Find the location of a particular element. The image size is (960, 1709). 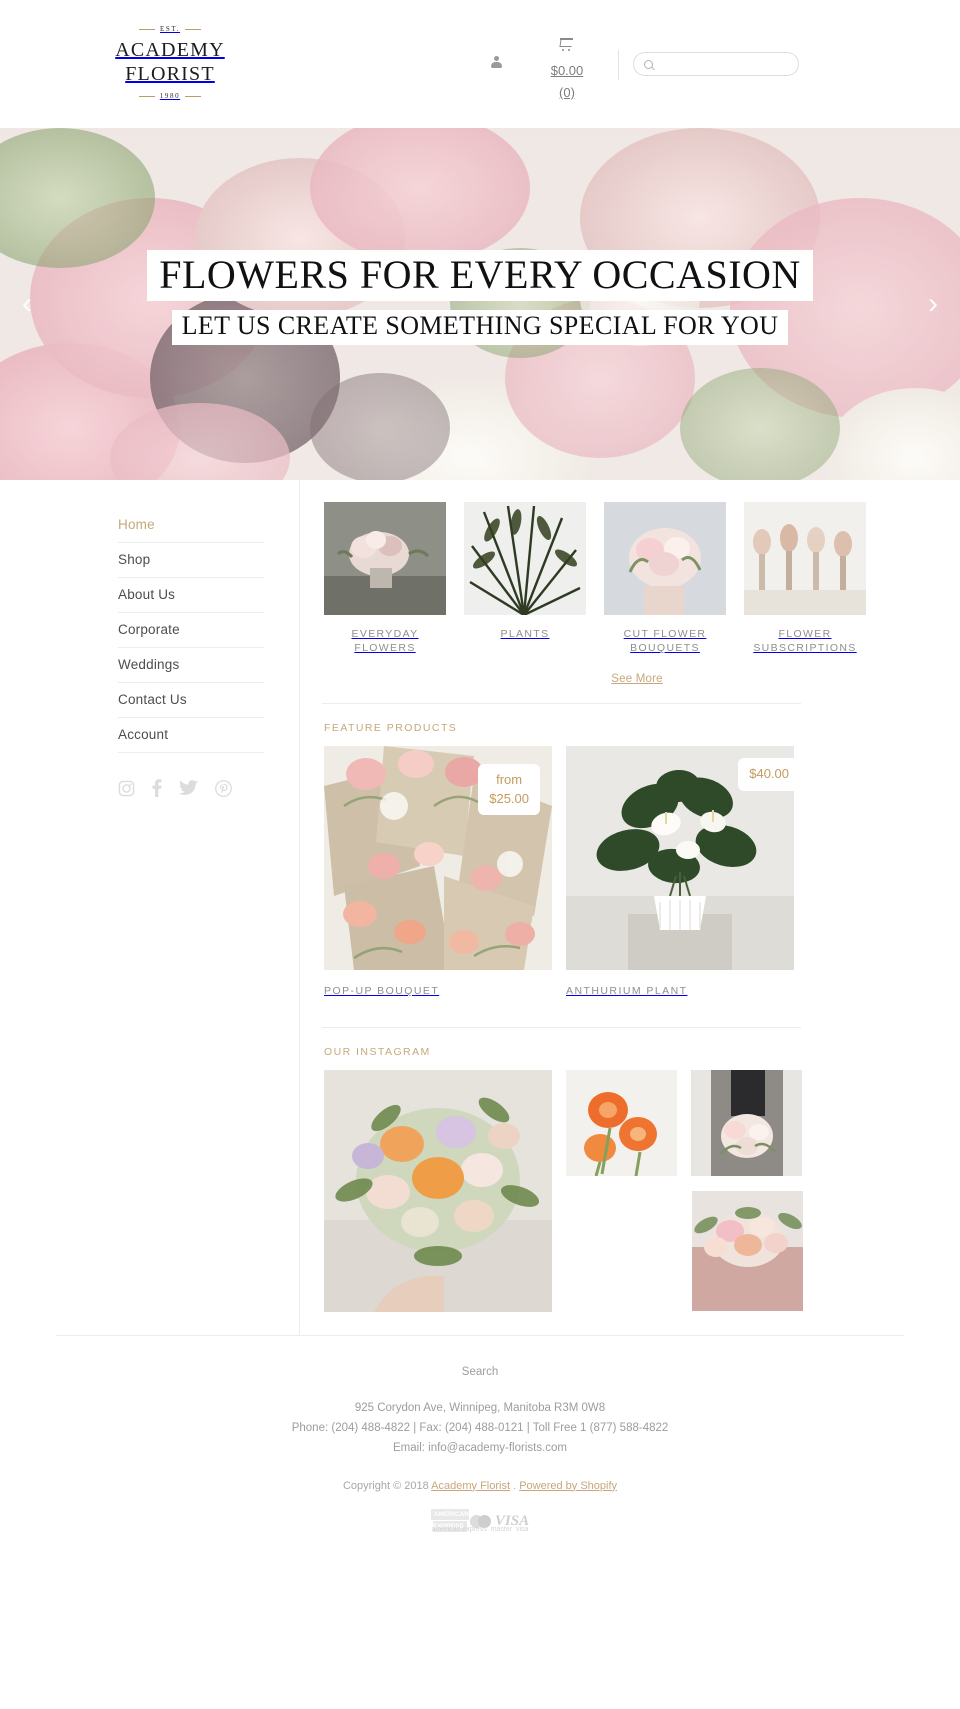

cart-icon is located at coordinates (567, 44).